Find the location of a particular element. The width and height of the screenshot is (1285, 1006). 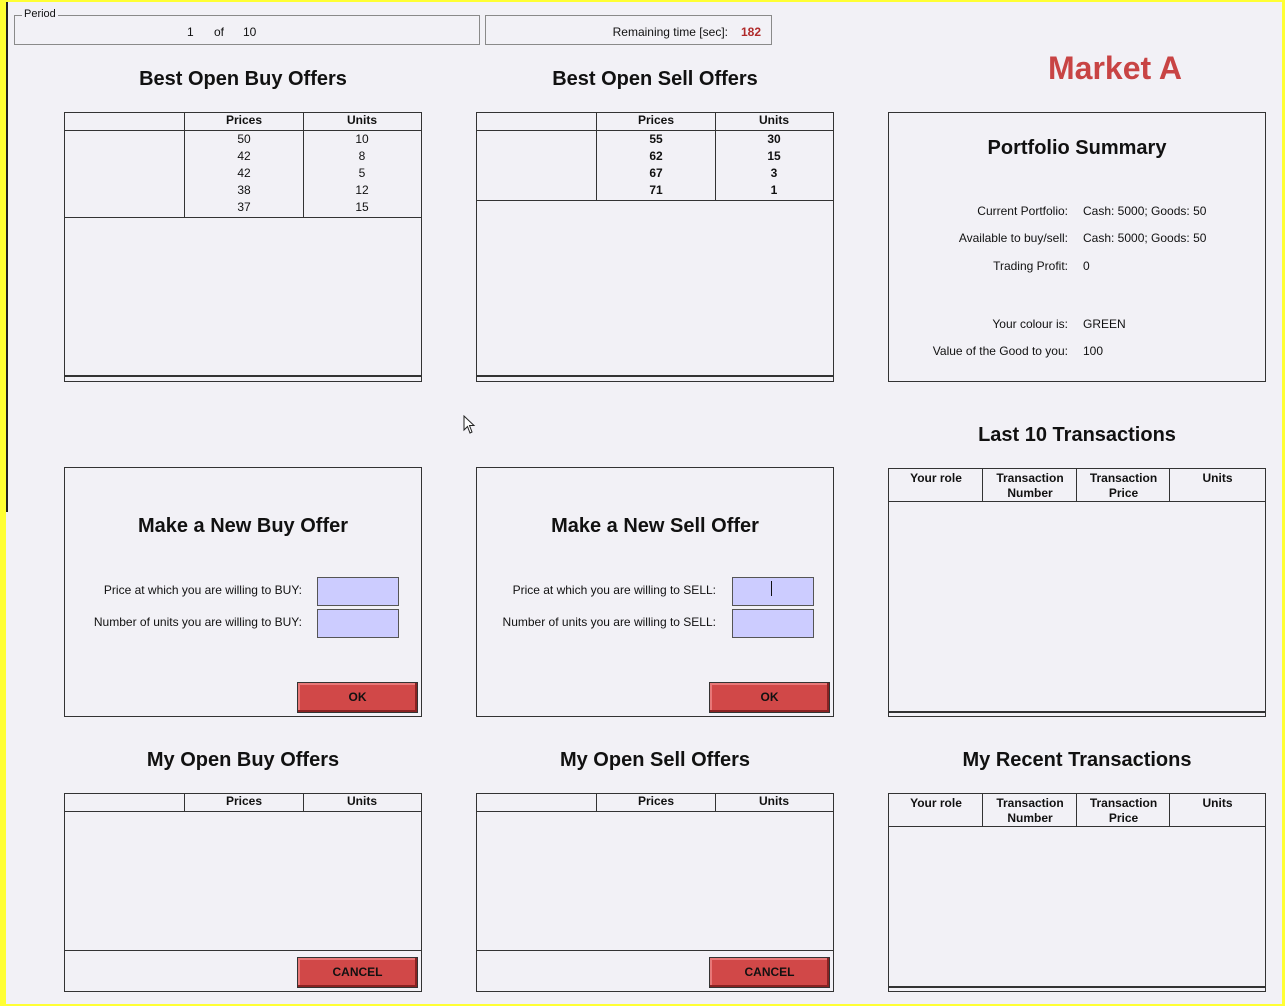

table-row: 71 1 is located at coordinates (655, 191).